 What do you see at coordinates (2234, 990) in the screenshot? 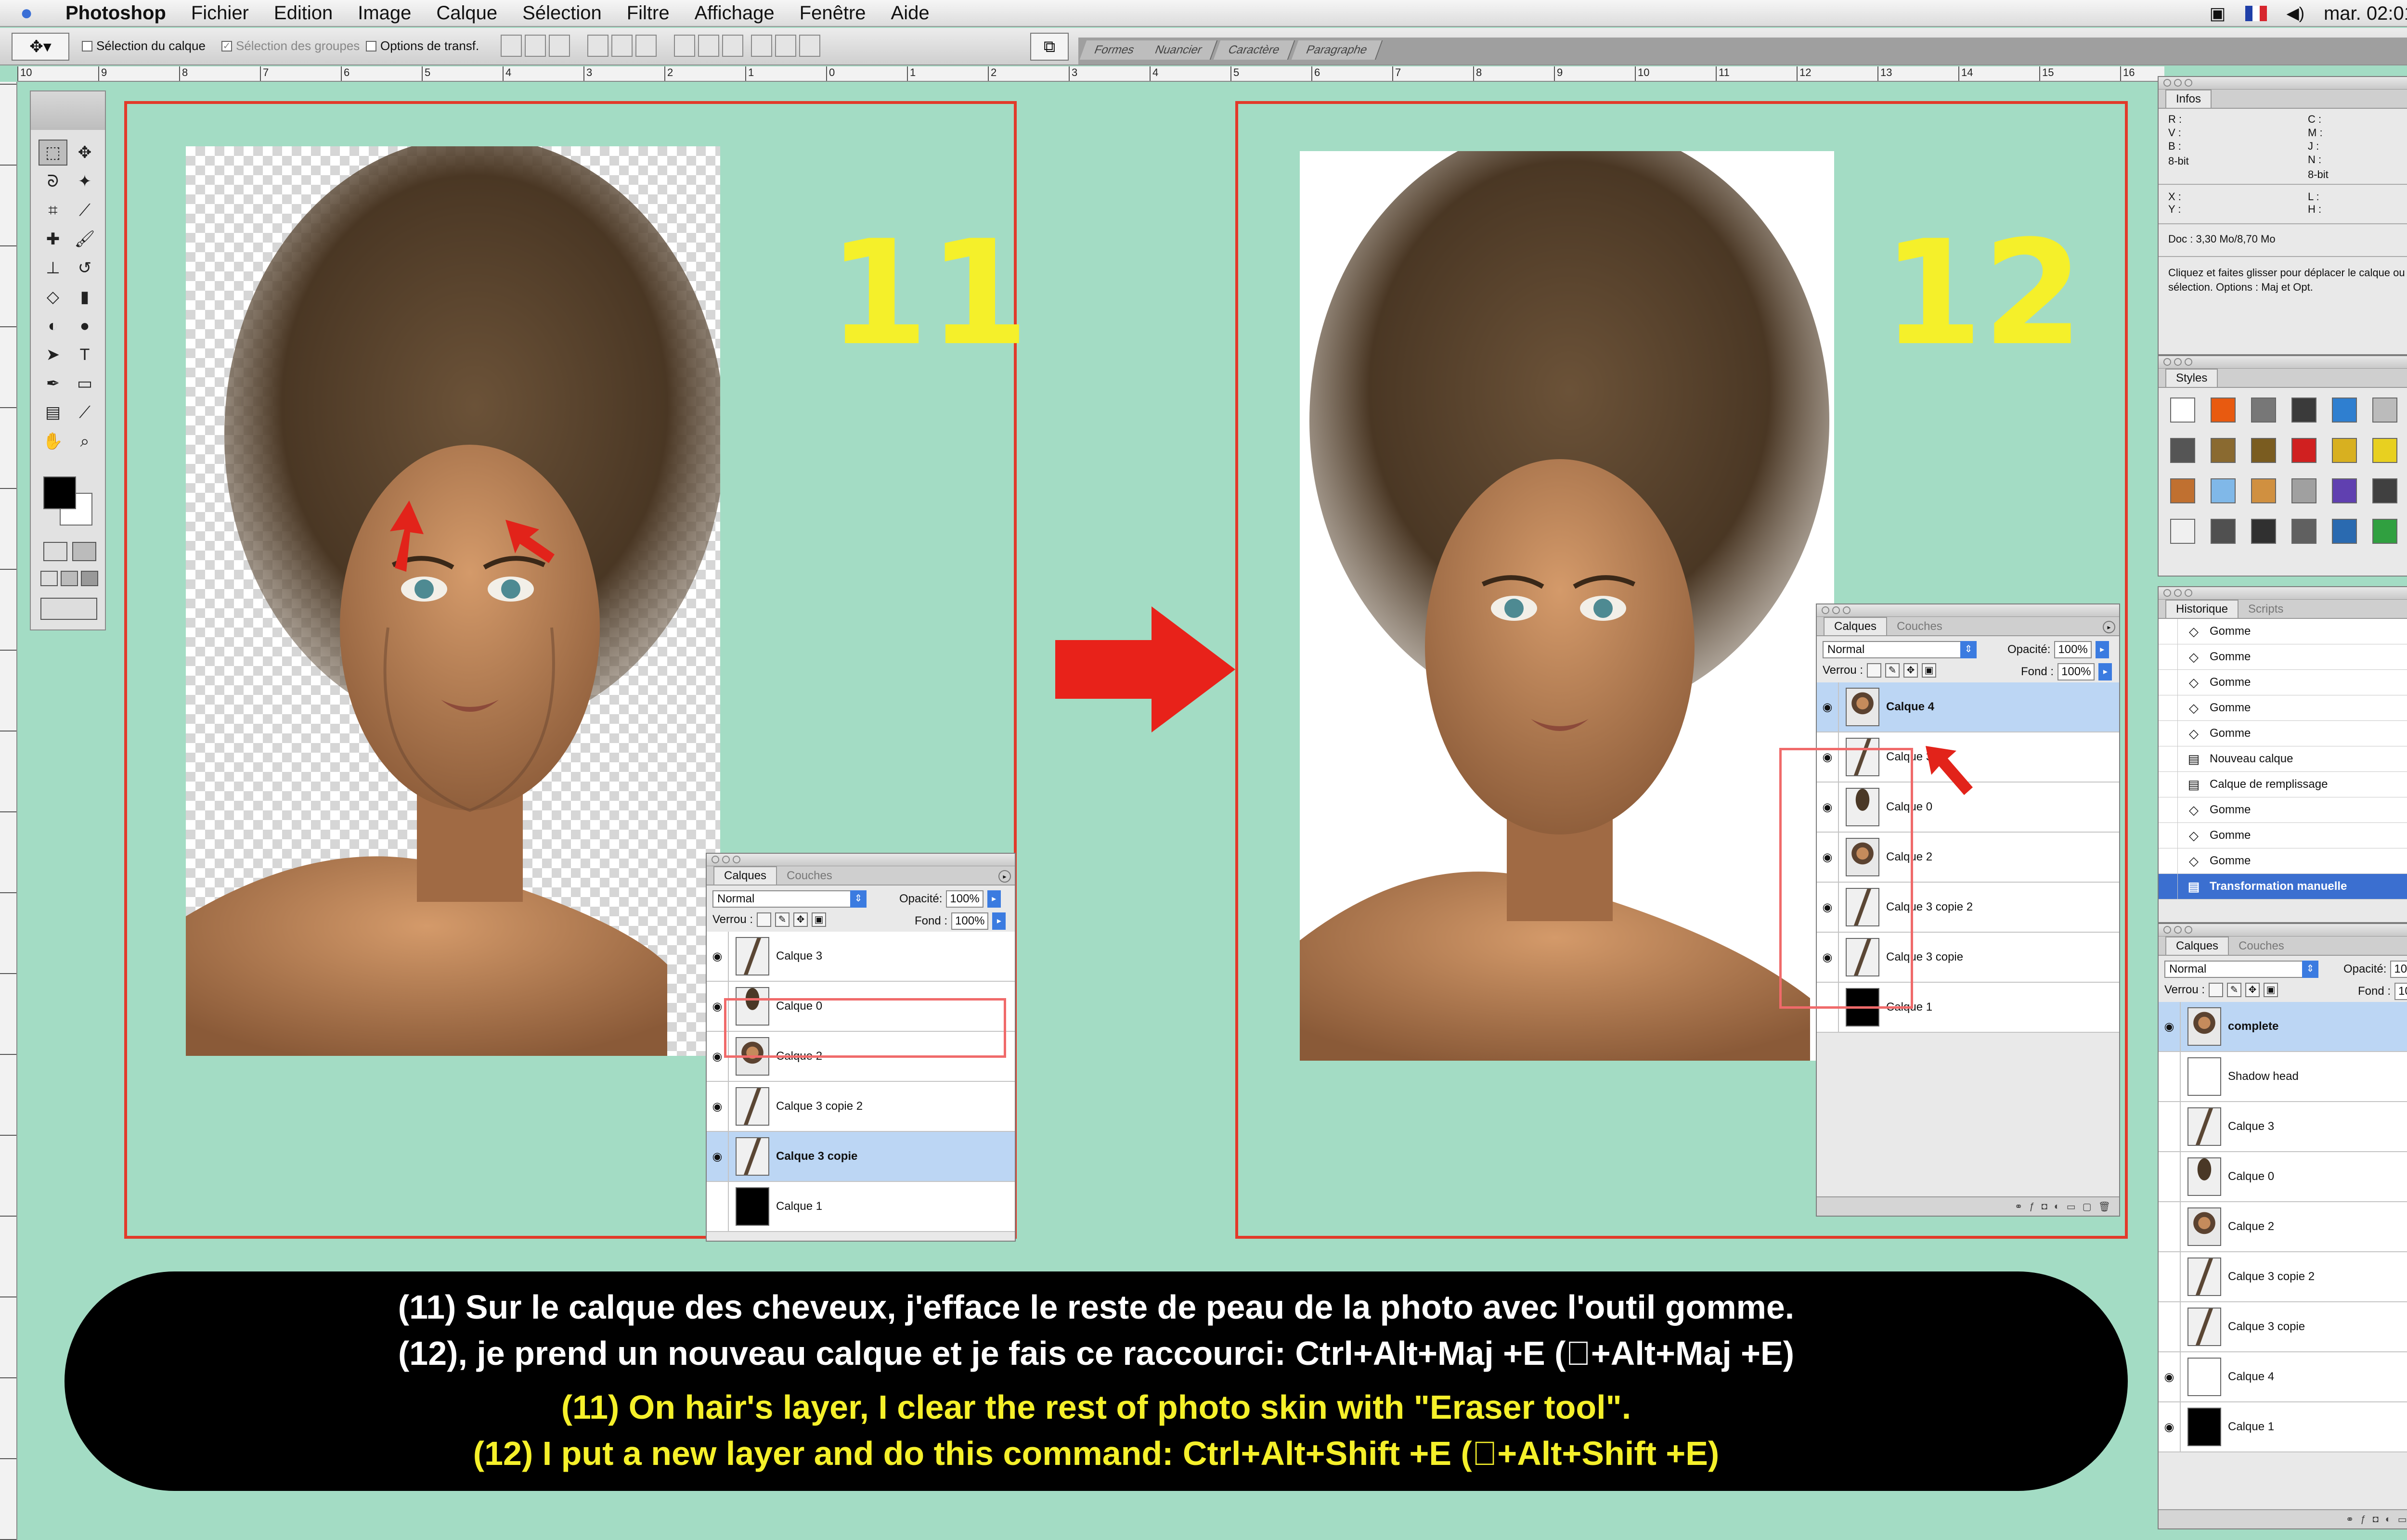
I see `lock-paint-icon: ✎` at bounding box center [2234, 990].